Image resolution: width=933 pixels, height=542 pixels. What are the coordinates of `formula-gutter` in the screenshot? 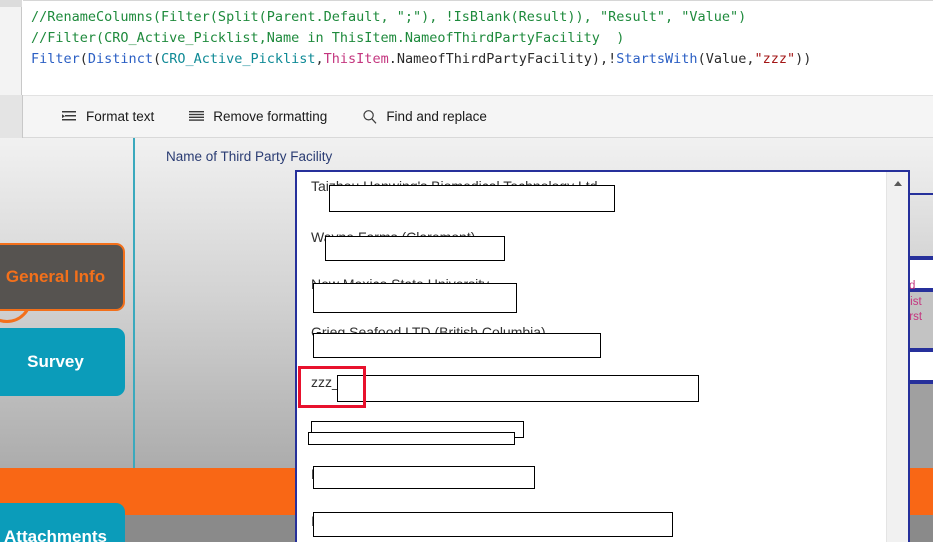 It's located at (11, 47).